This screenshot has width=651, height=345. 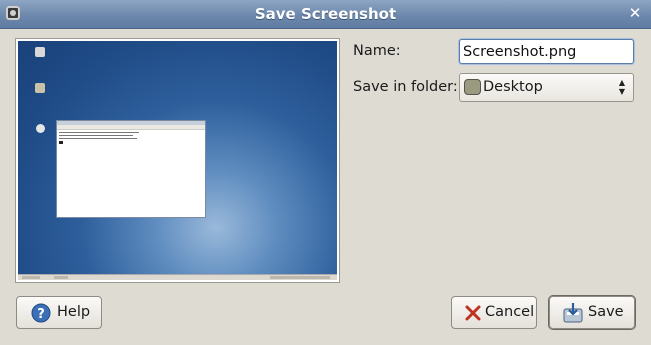 I want to click on desktop-trash-icon, so click(x=40, y=88).